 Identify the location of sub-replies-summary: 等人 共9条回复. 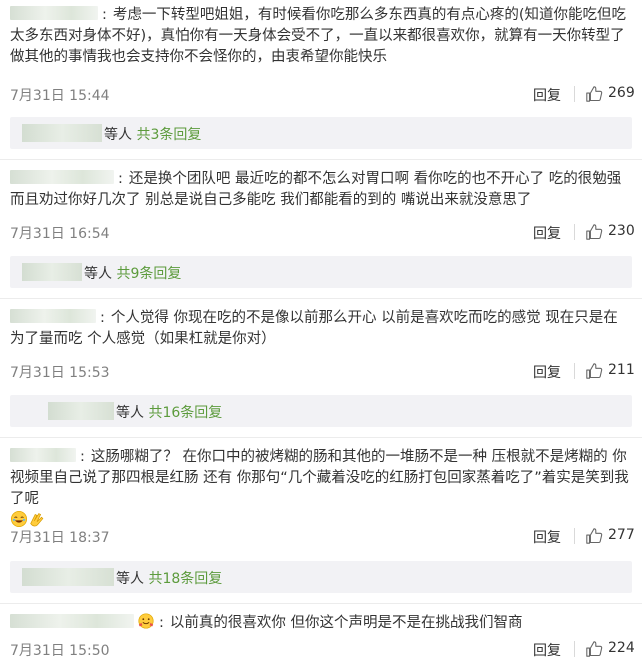
(133, 274).